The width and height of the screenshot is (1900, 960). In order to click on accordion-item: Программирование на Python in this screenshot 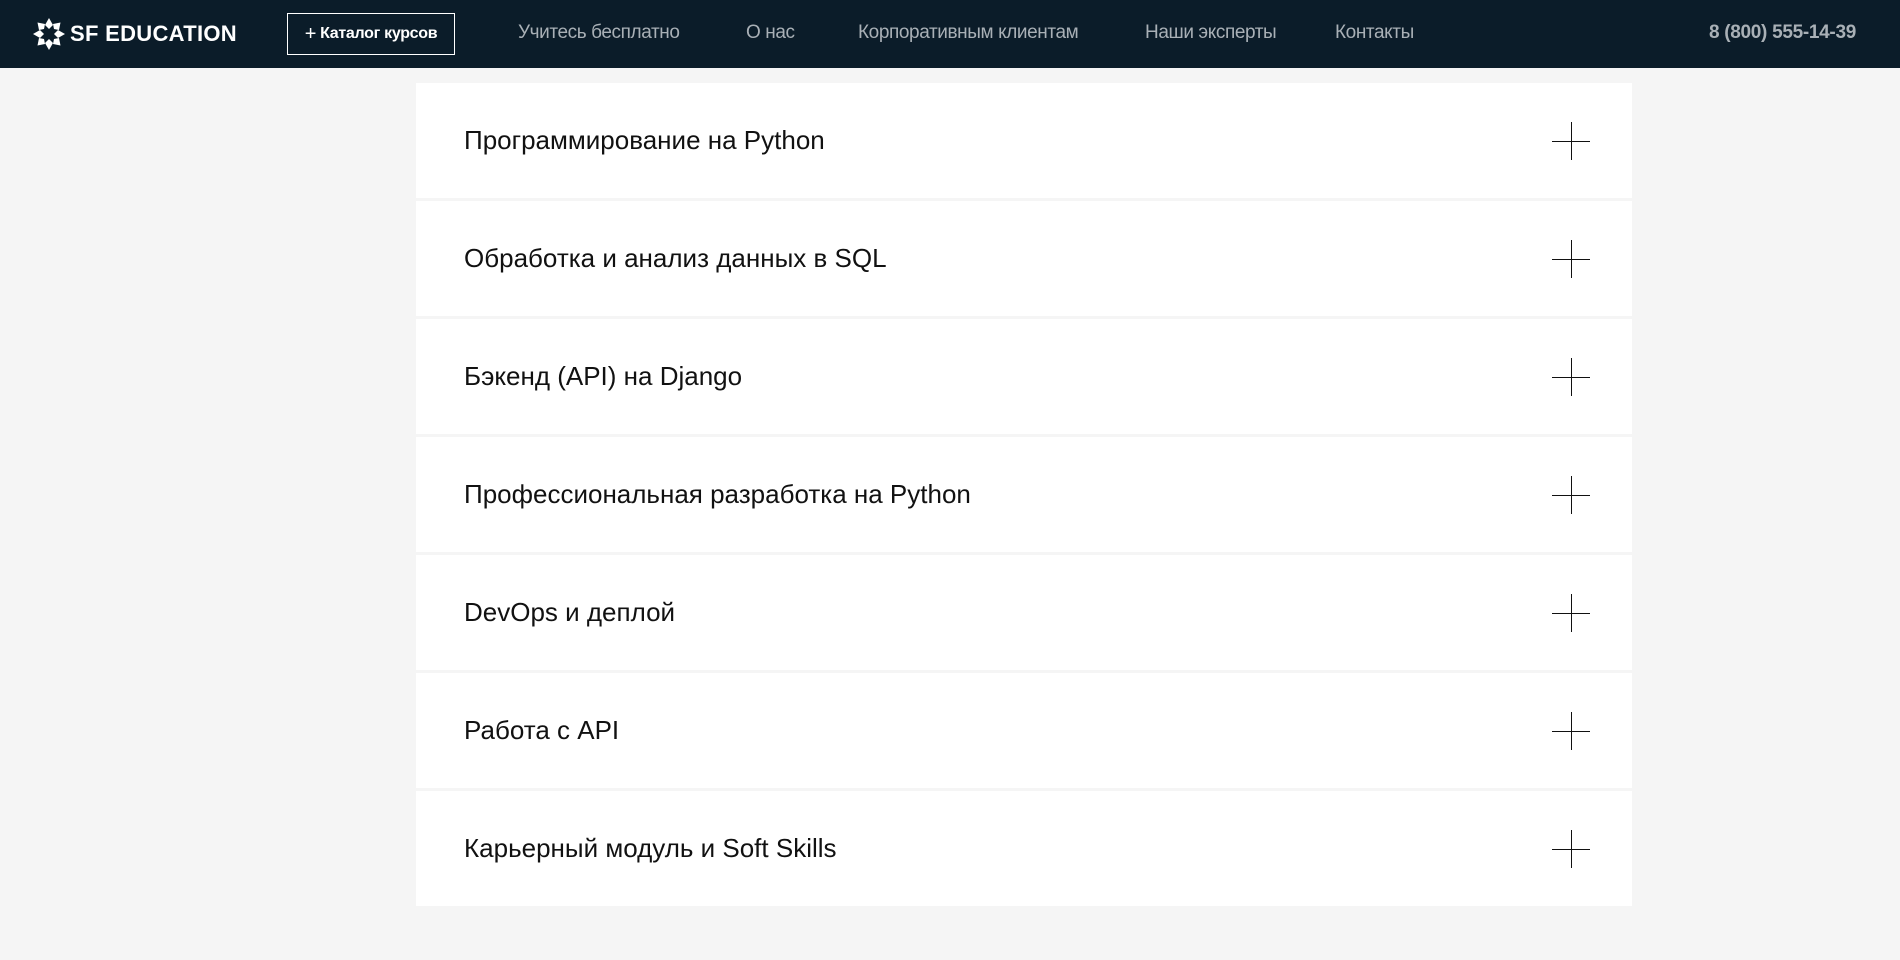, I will do `click(1024, 140)`.